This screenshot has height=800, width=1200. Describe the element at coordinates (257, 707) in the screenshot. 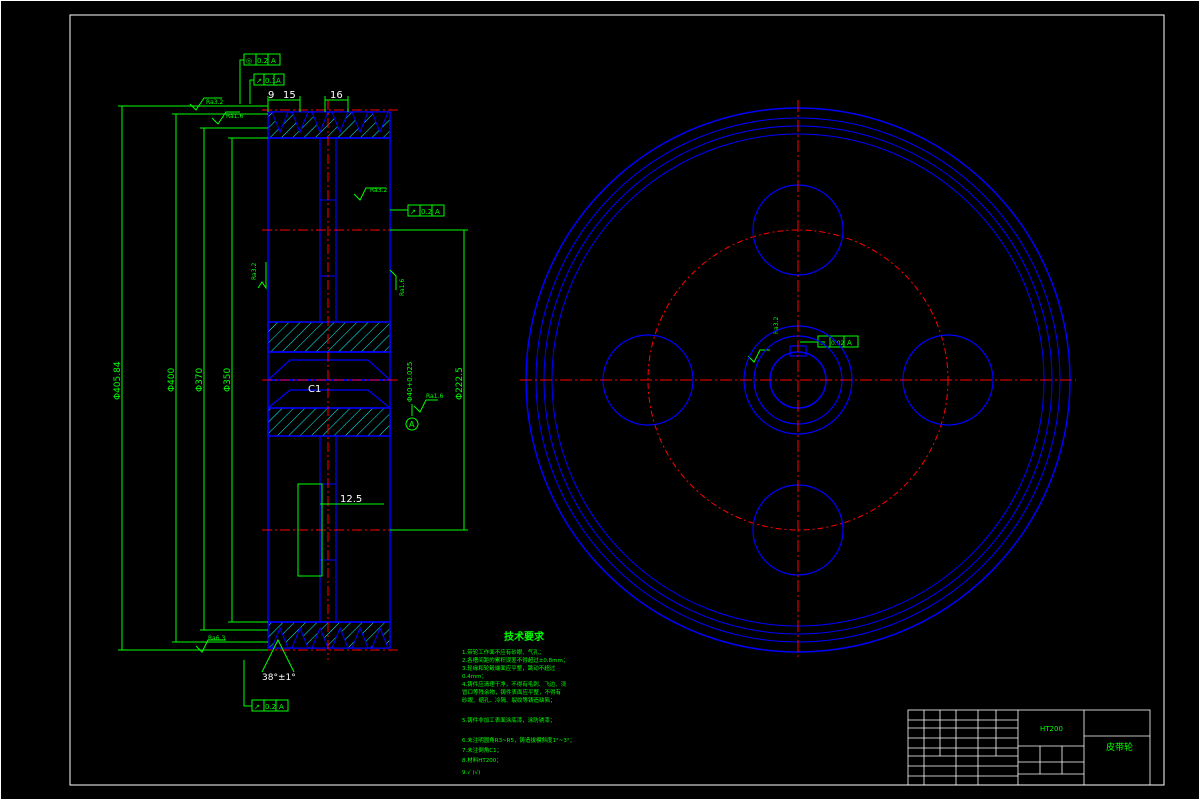

I see `tol-bottom-sym: ↗` at that location.